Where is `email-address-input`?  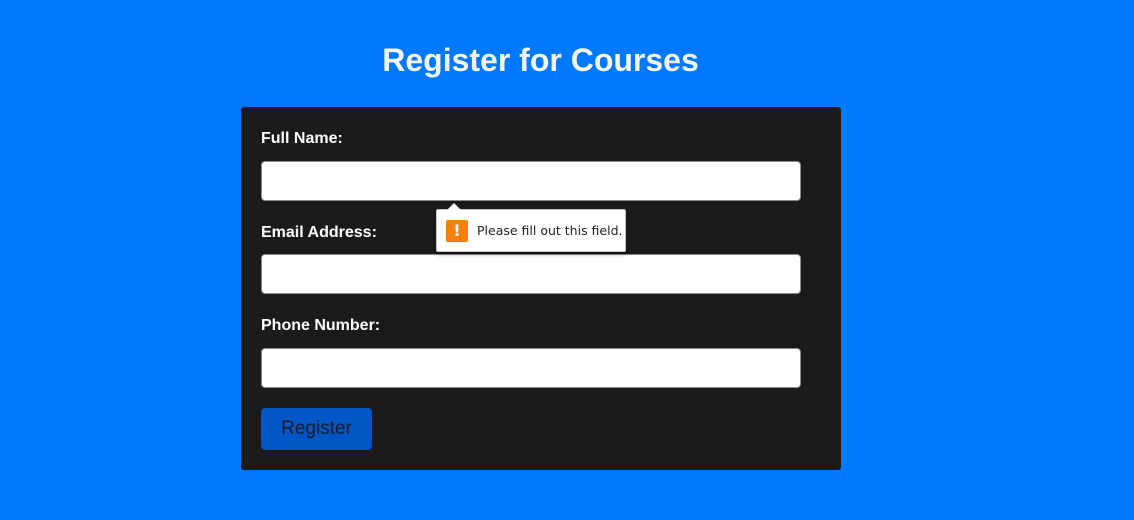 email-address-input is located at coordinates (531, 274).